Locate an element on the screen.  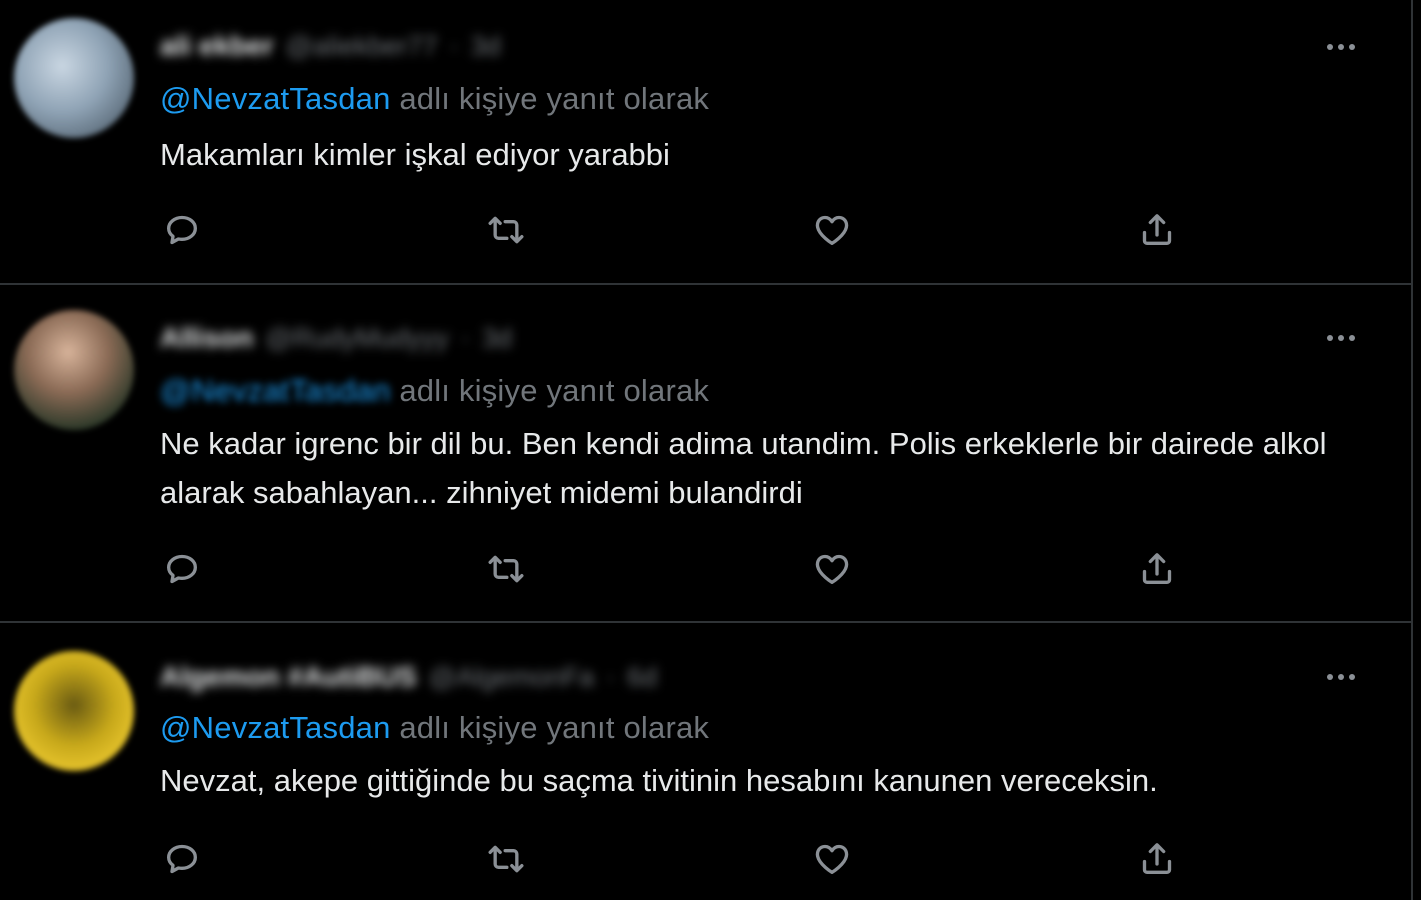
tweet-header: Algemon #AutiBUS @AlgemonFa · 6d is located at coordinates (408, 677).